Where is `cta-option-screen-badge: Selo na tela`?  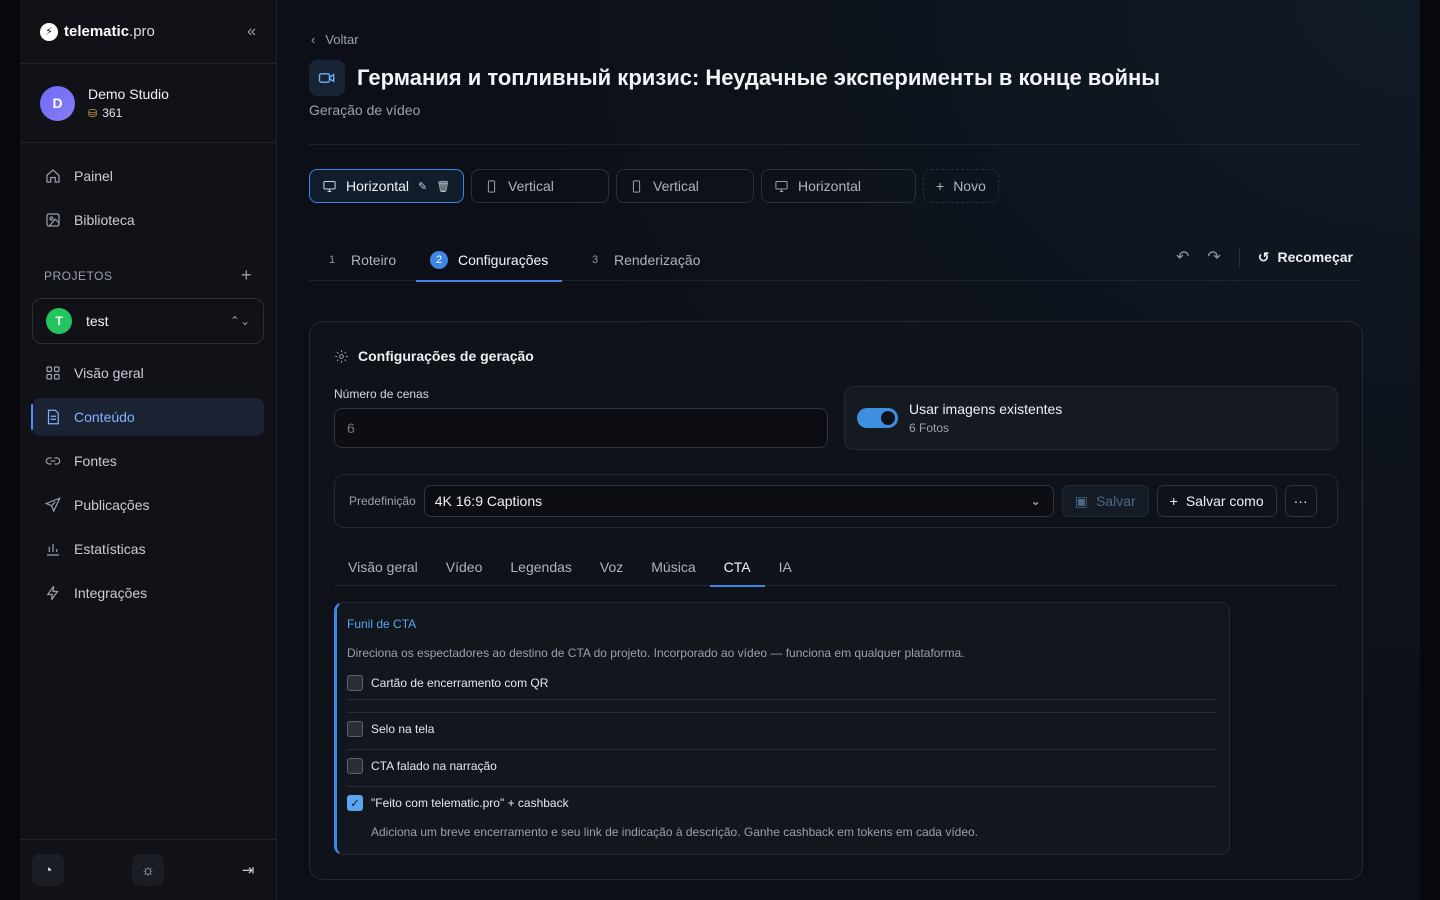 cta-option-screen-badge: Selo na tela is located at coordinates (782, 729).